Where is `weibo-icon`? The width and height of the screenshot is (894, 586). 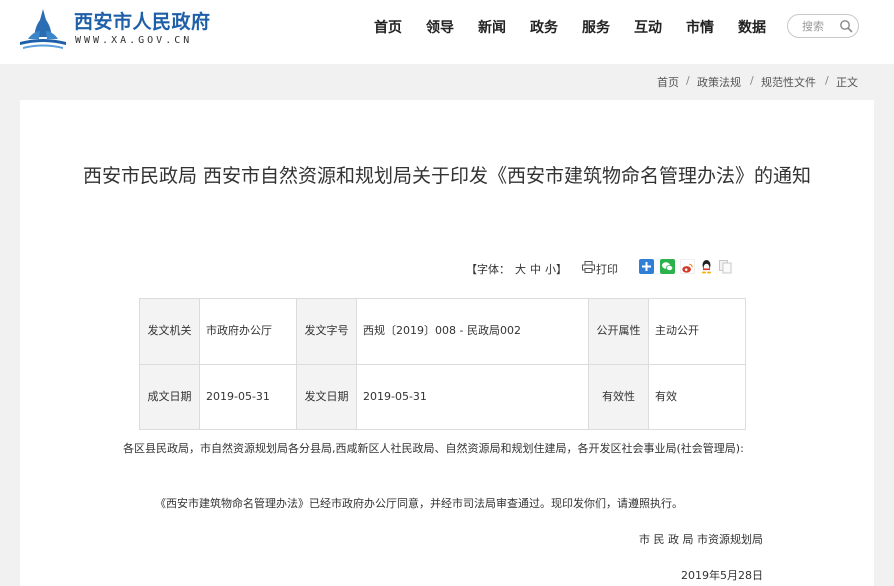 weibo-icon is located at coordinates (687, 266).